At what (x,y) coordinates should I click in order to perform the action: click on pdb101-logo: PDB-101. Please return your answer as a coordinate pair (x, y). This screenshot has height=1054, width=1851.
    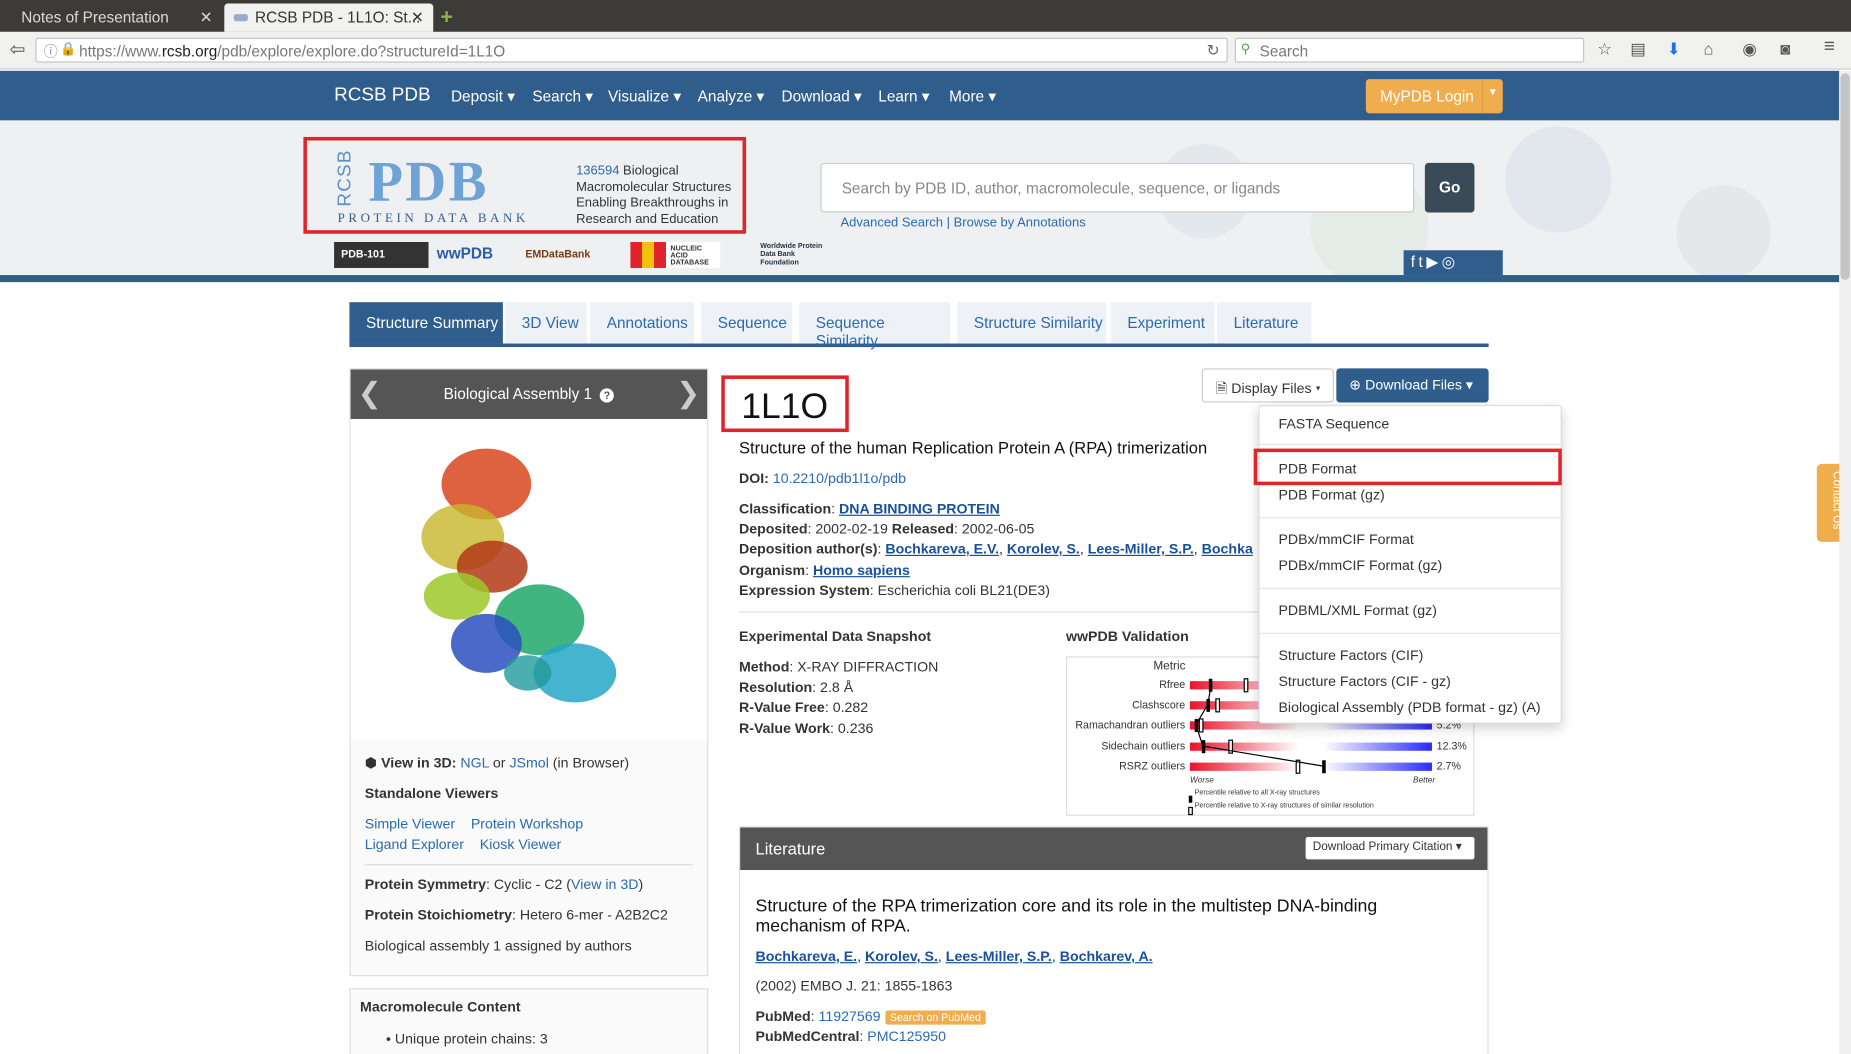
    Looking at the image, I should click on (381, 255).